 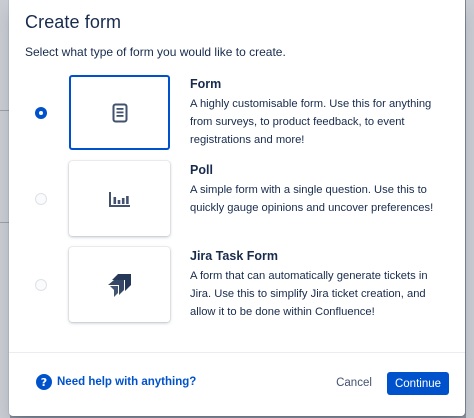 What do you see at coordinates (237, 352) in the screenshot?
I see `footer-divider` at bounding box center [237, 352].